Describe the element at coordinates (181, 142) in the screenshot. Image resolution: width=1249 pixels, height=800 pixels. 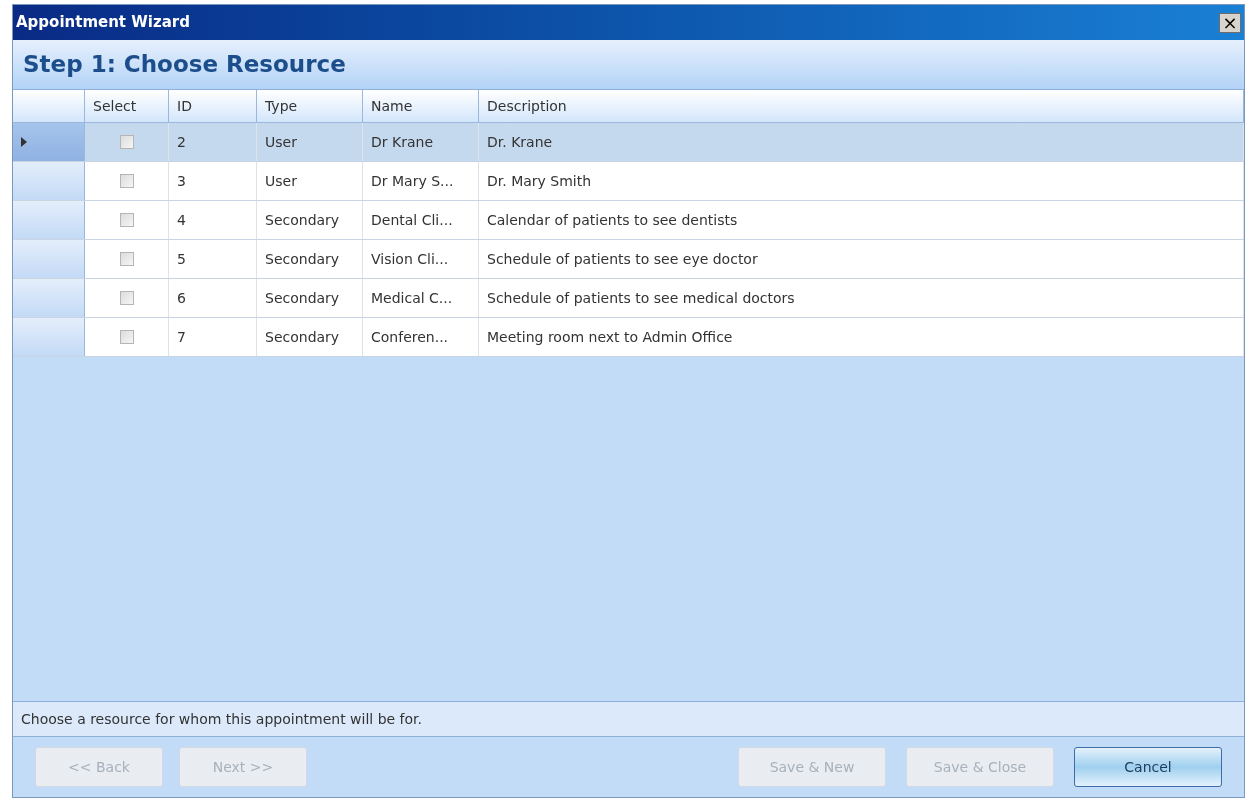
I see `table-cell-text: 2` at that location.